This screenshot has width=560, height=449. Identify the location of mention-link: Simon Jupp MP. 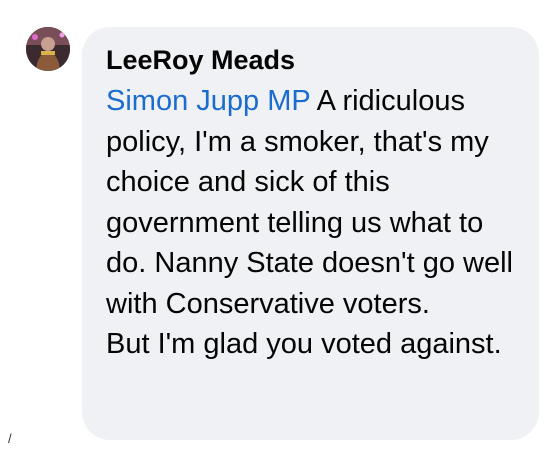
(208, 101).